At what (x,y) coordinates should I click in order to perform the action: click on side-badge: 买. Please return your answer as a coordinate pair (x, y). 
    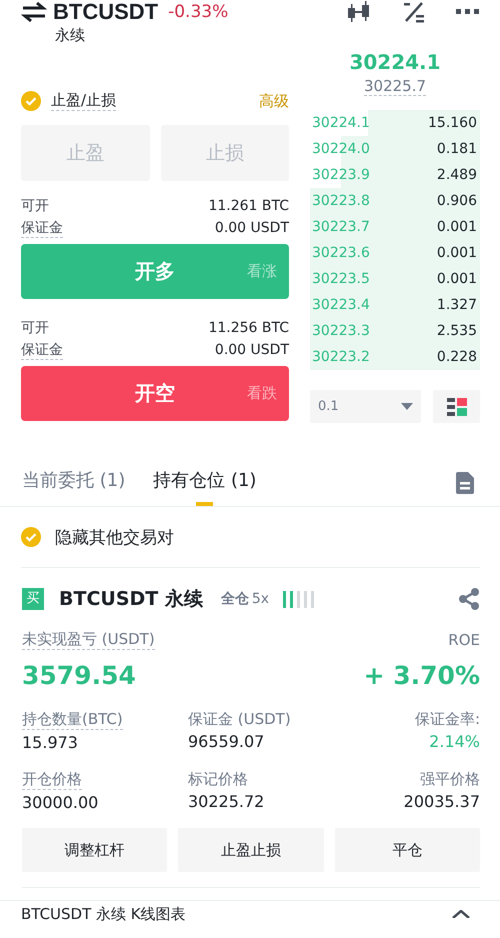
    Looking at the image, I should click on (33, 599).